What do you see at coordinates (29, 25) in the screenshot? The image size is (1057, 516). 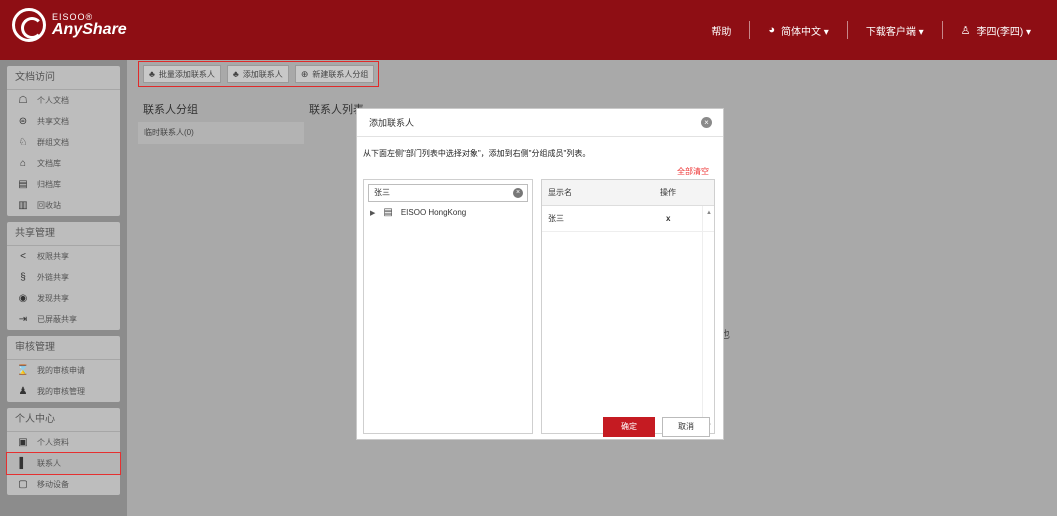 I see `logo-icon` at bounding box center [29, 25].